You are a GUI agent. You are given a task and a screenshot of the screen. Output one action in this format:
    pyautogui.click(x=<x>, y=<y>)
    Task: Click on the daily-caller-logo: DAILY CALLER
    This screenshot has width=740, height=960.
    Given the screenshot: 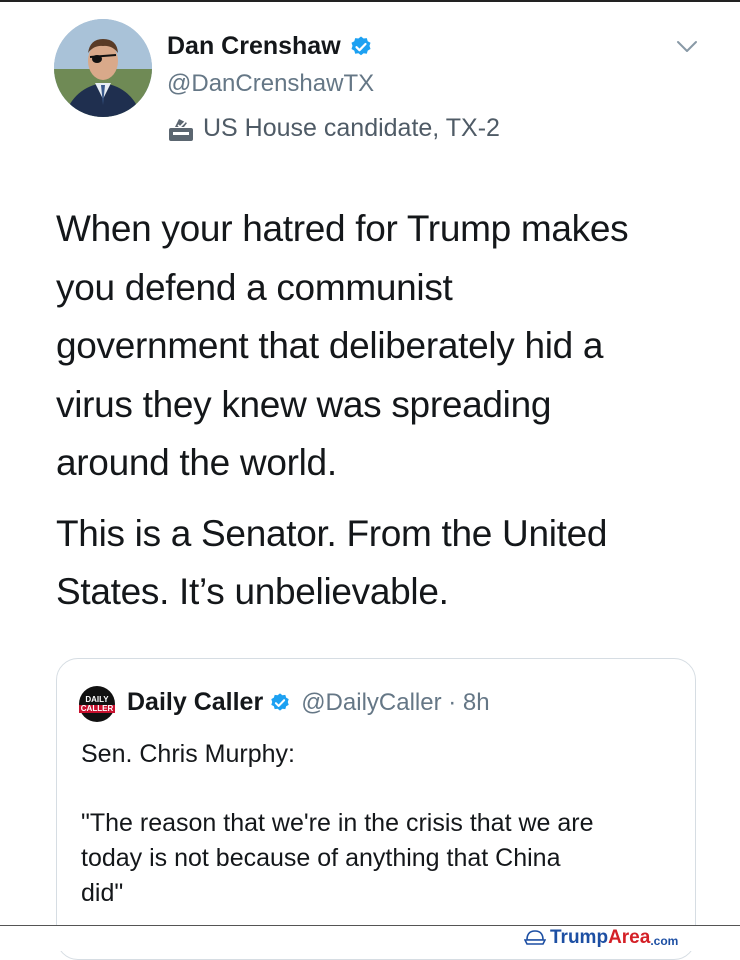 What is the action you would take?
    pyautogui.click(x=97, y=704)
    